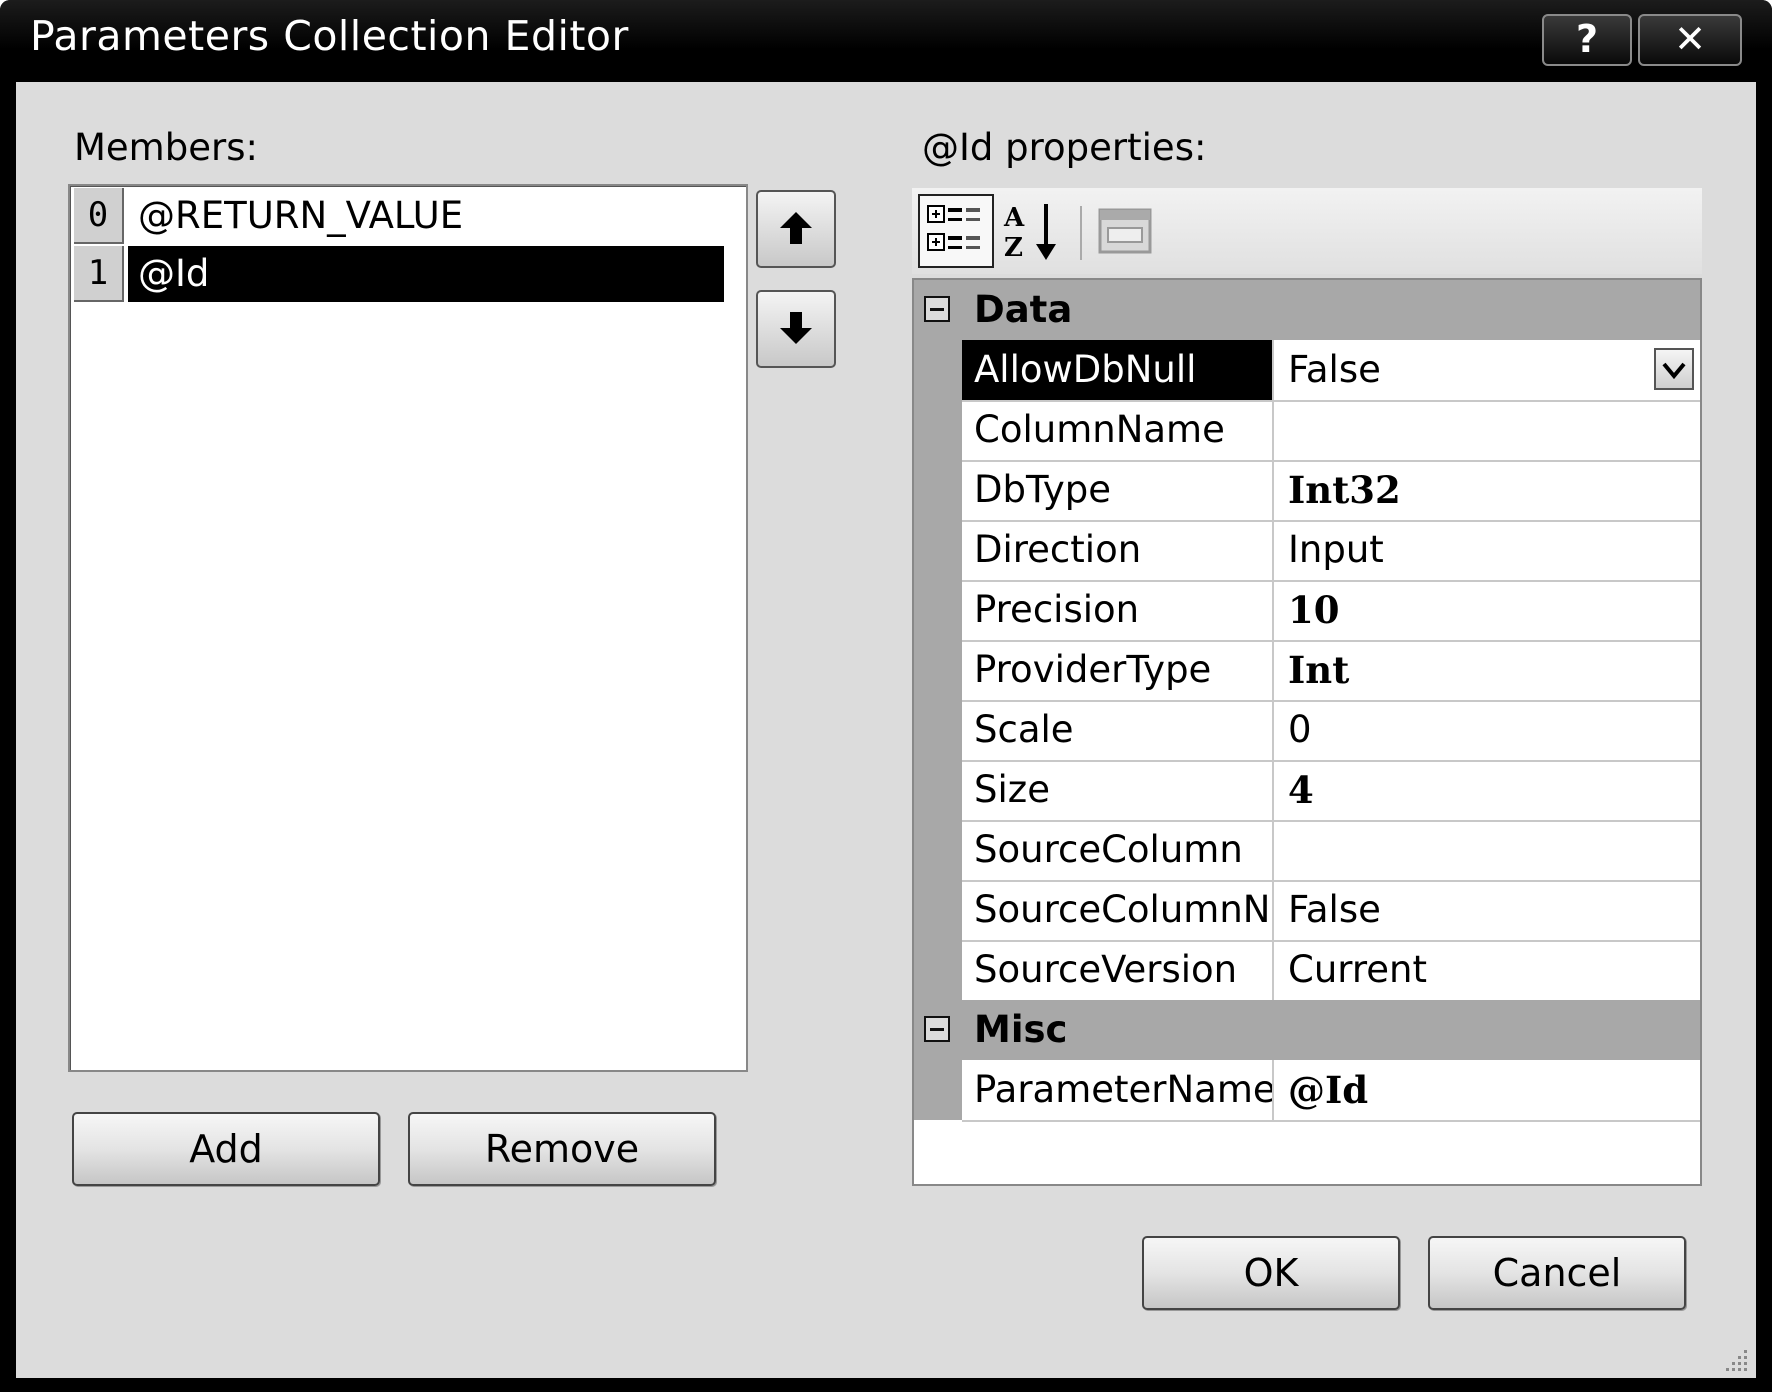 The height and width of the screenshot is (1392, 1772). I want to click on member-item-return-value: 0 @RETURN_VALUE, so click(400, 216).